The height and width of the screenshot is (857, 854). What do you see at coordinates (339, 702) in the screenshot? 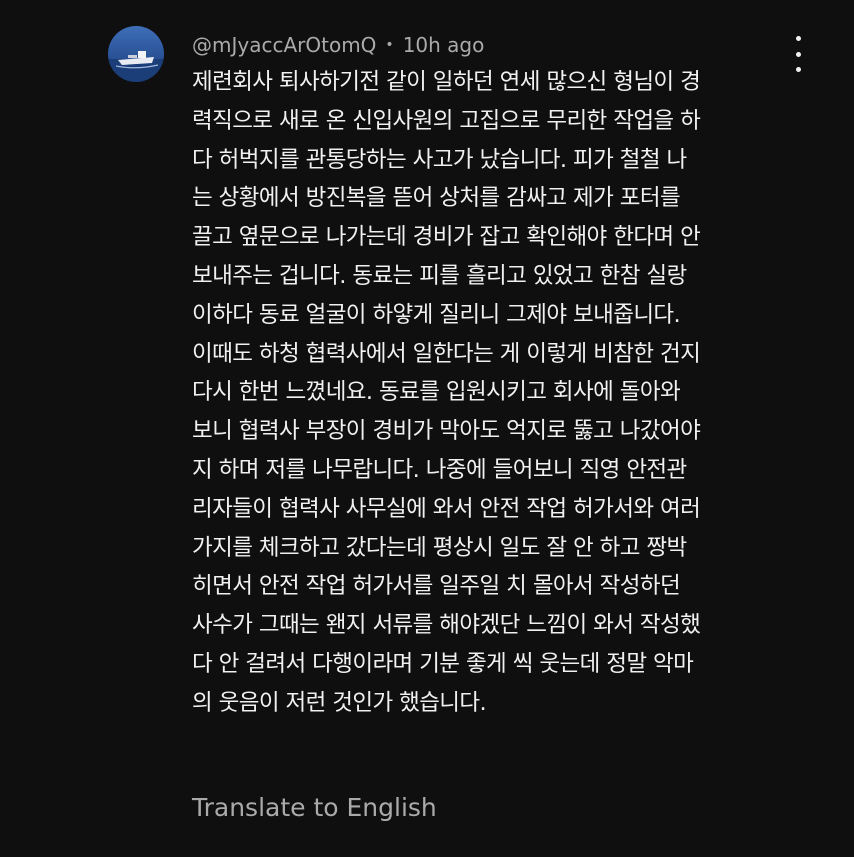
I see `comment-line: 의 웃음이 저런 것인가 했습니다.` at bounding box center [339, 702].